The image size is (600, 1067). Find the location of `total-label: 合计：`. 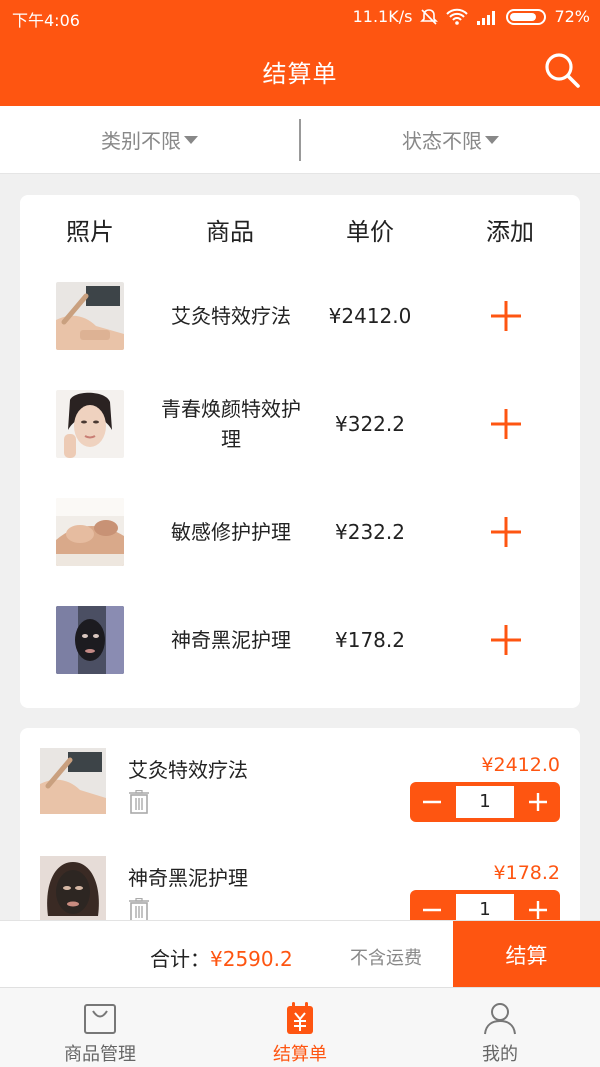

total-label: 合计： is located at coordinates (180, 959).